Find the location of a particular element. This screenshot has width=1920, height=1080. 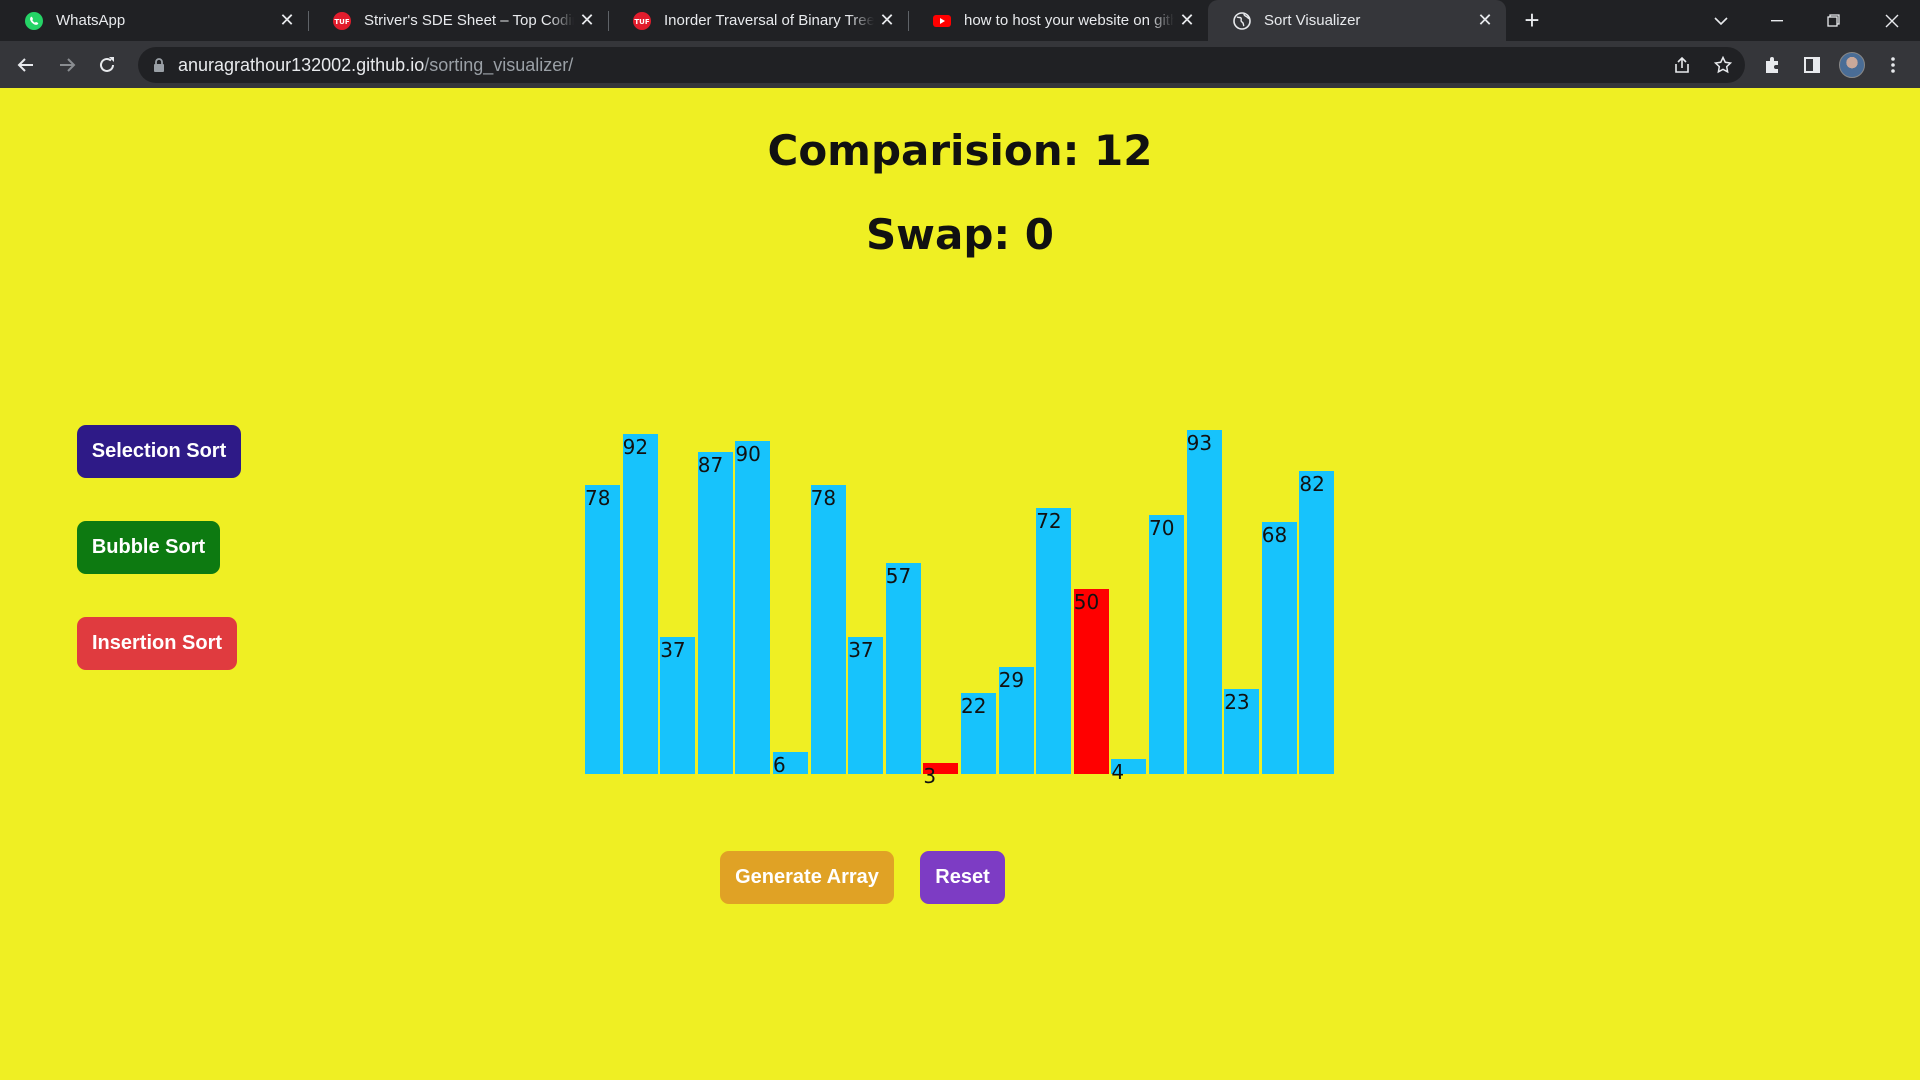

youtube-icon is located at coordinates (942, 21).